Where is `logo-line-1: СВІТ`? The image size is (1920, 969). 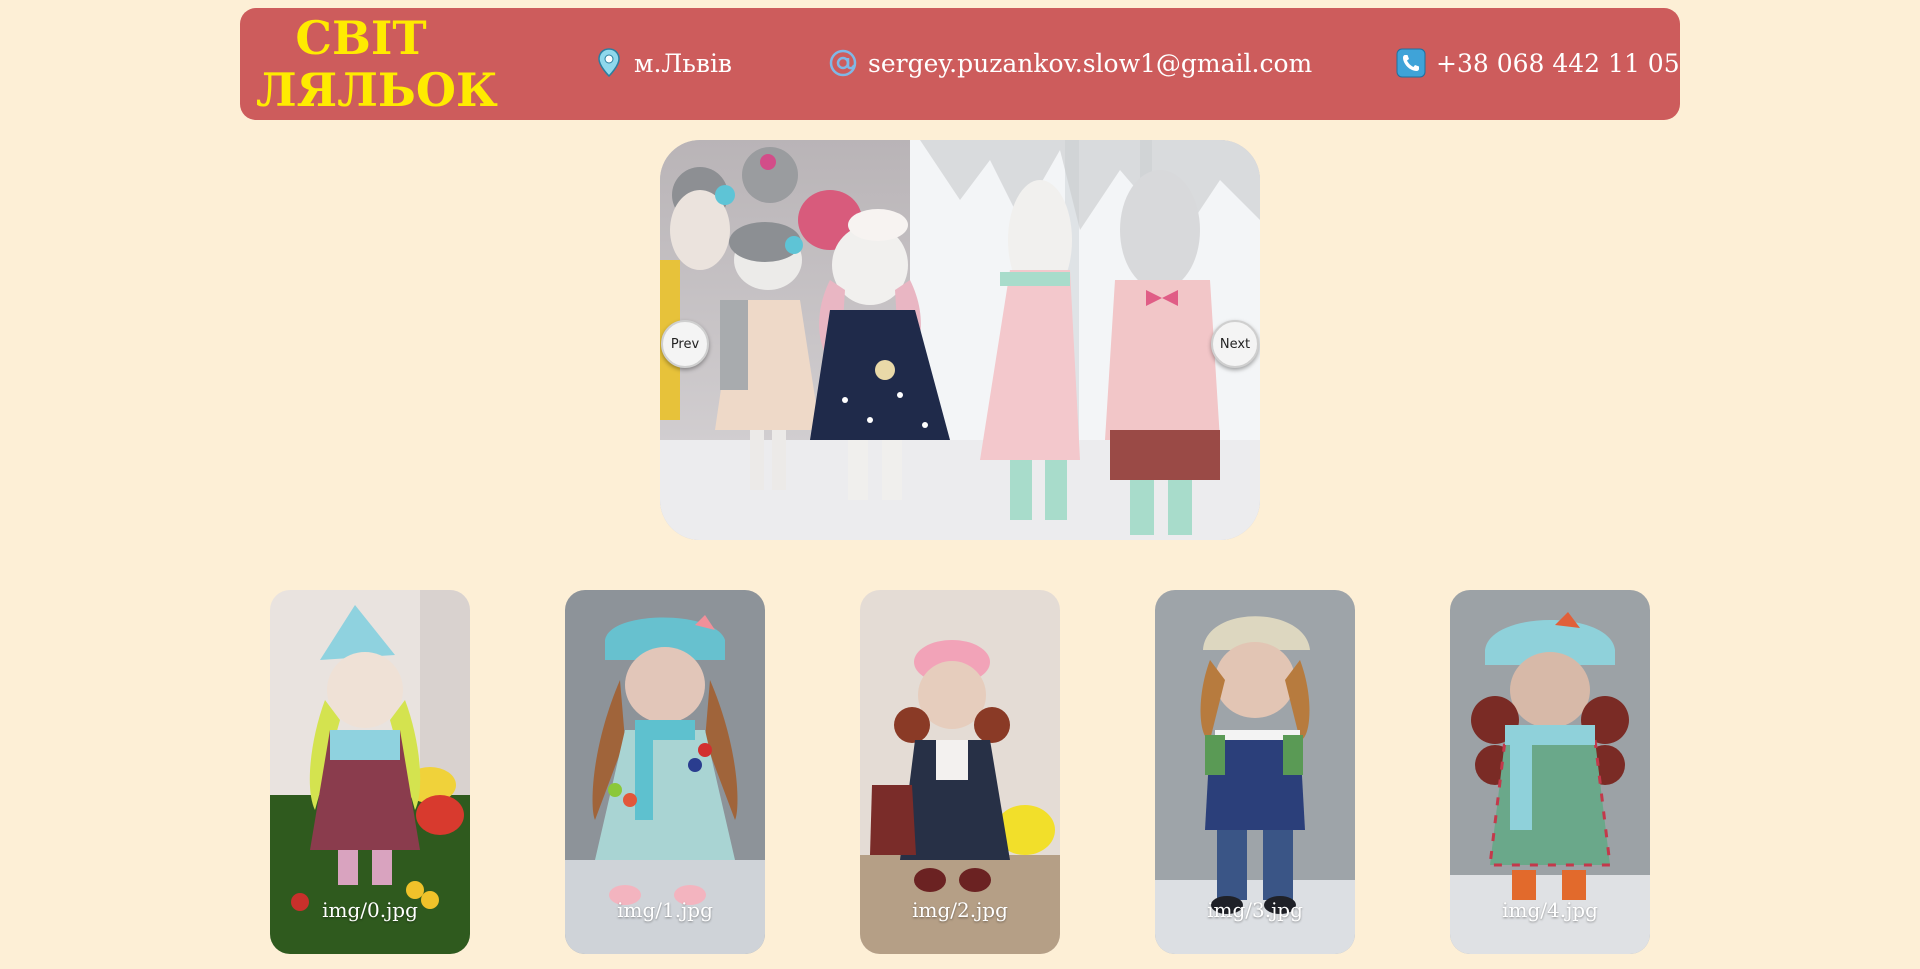
logo-line-1: СВІТ is located at coordinates (361, 38).